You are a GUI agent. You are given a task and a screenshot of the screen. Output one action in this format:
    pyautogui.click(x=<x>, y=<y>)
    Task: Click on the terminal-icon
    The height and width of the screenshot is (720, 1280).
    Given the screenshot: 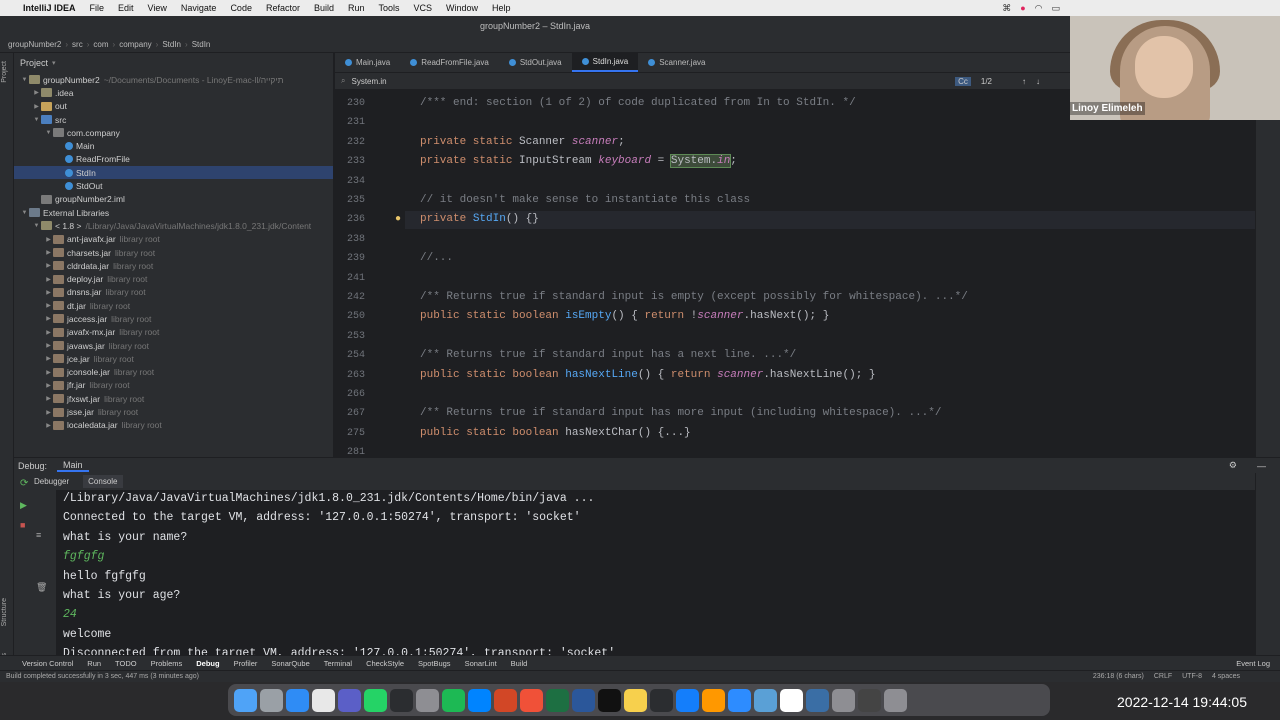 What is the action you would take?
    pyautogui.click(x=609, y=700)
    